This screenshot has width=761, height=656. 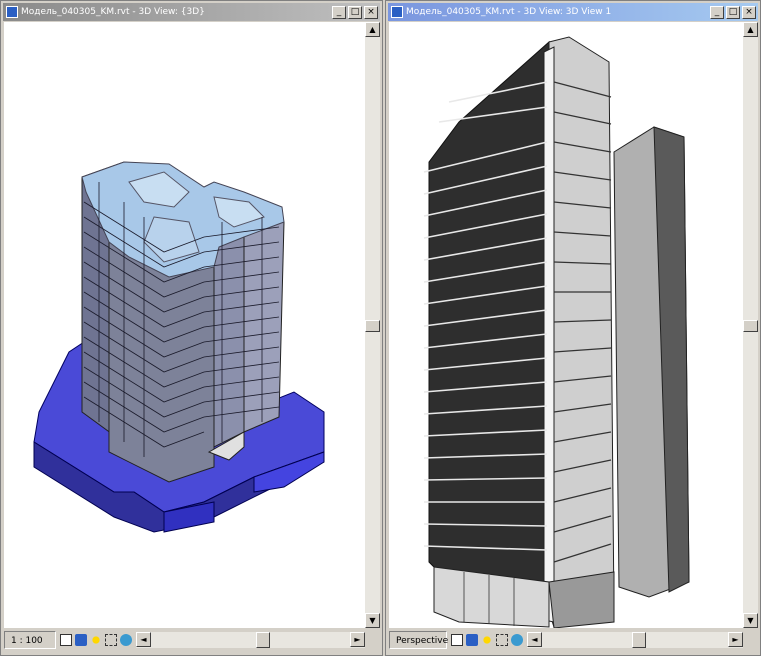 What do you see at coordinates (30, 640) in the screenshot?
I see `view-scale: 1 : 100` at bounding box center [30, 640].